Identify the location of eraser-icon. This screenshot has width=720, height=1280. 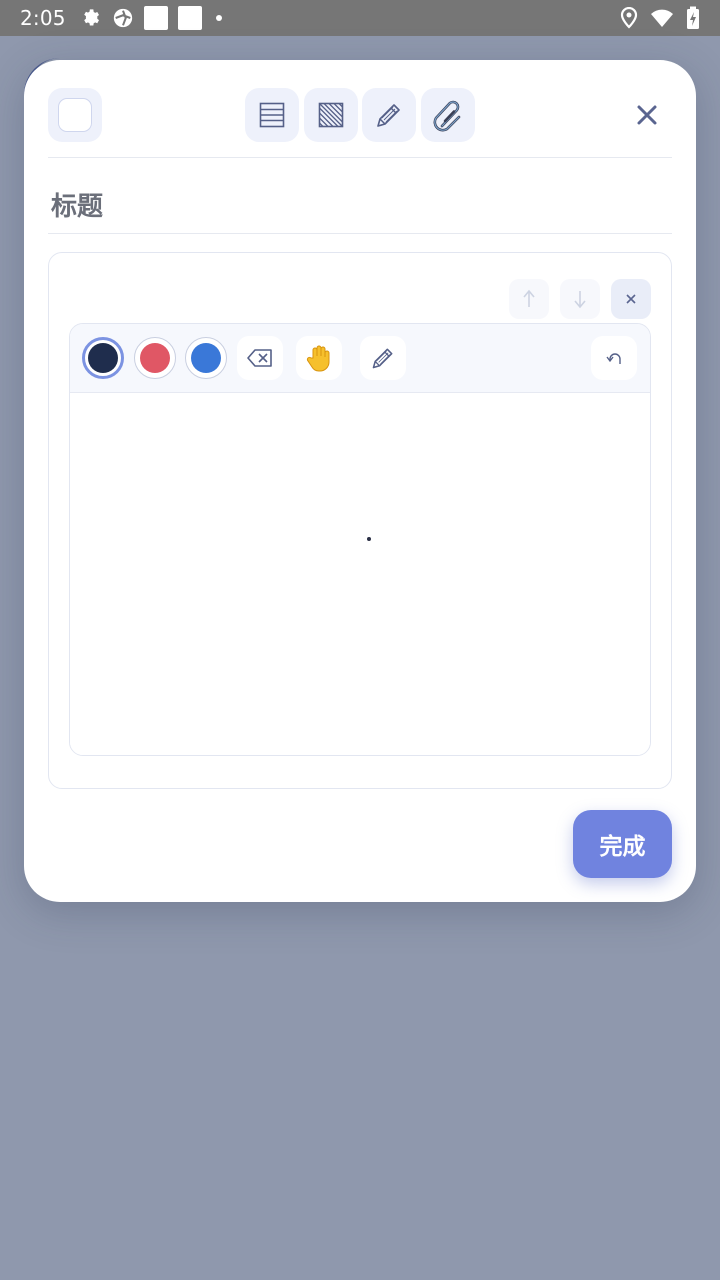
(259, 358).